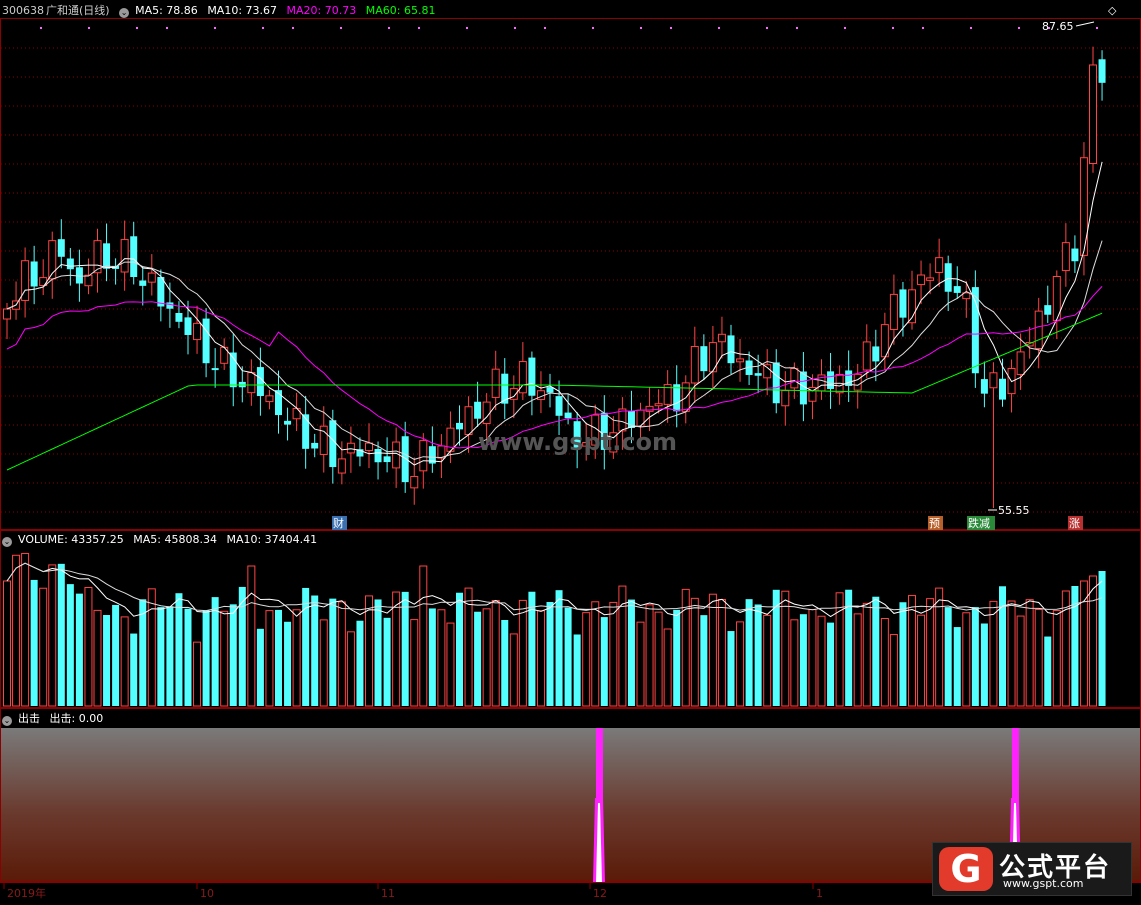 This screenshot has width=1141, height=905. I want to click on high-arrow, so click(1085, 24).